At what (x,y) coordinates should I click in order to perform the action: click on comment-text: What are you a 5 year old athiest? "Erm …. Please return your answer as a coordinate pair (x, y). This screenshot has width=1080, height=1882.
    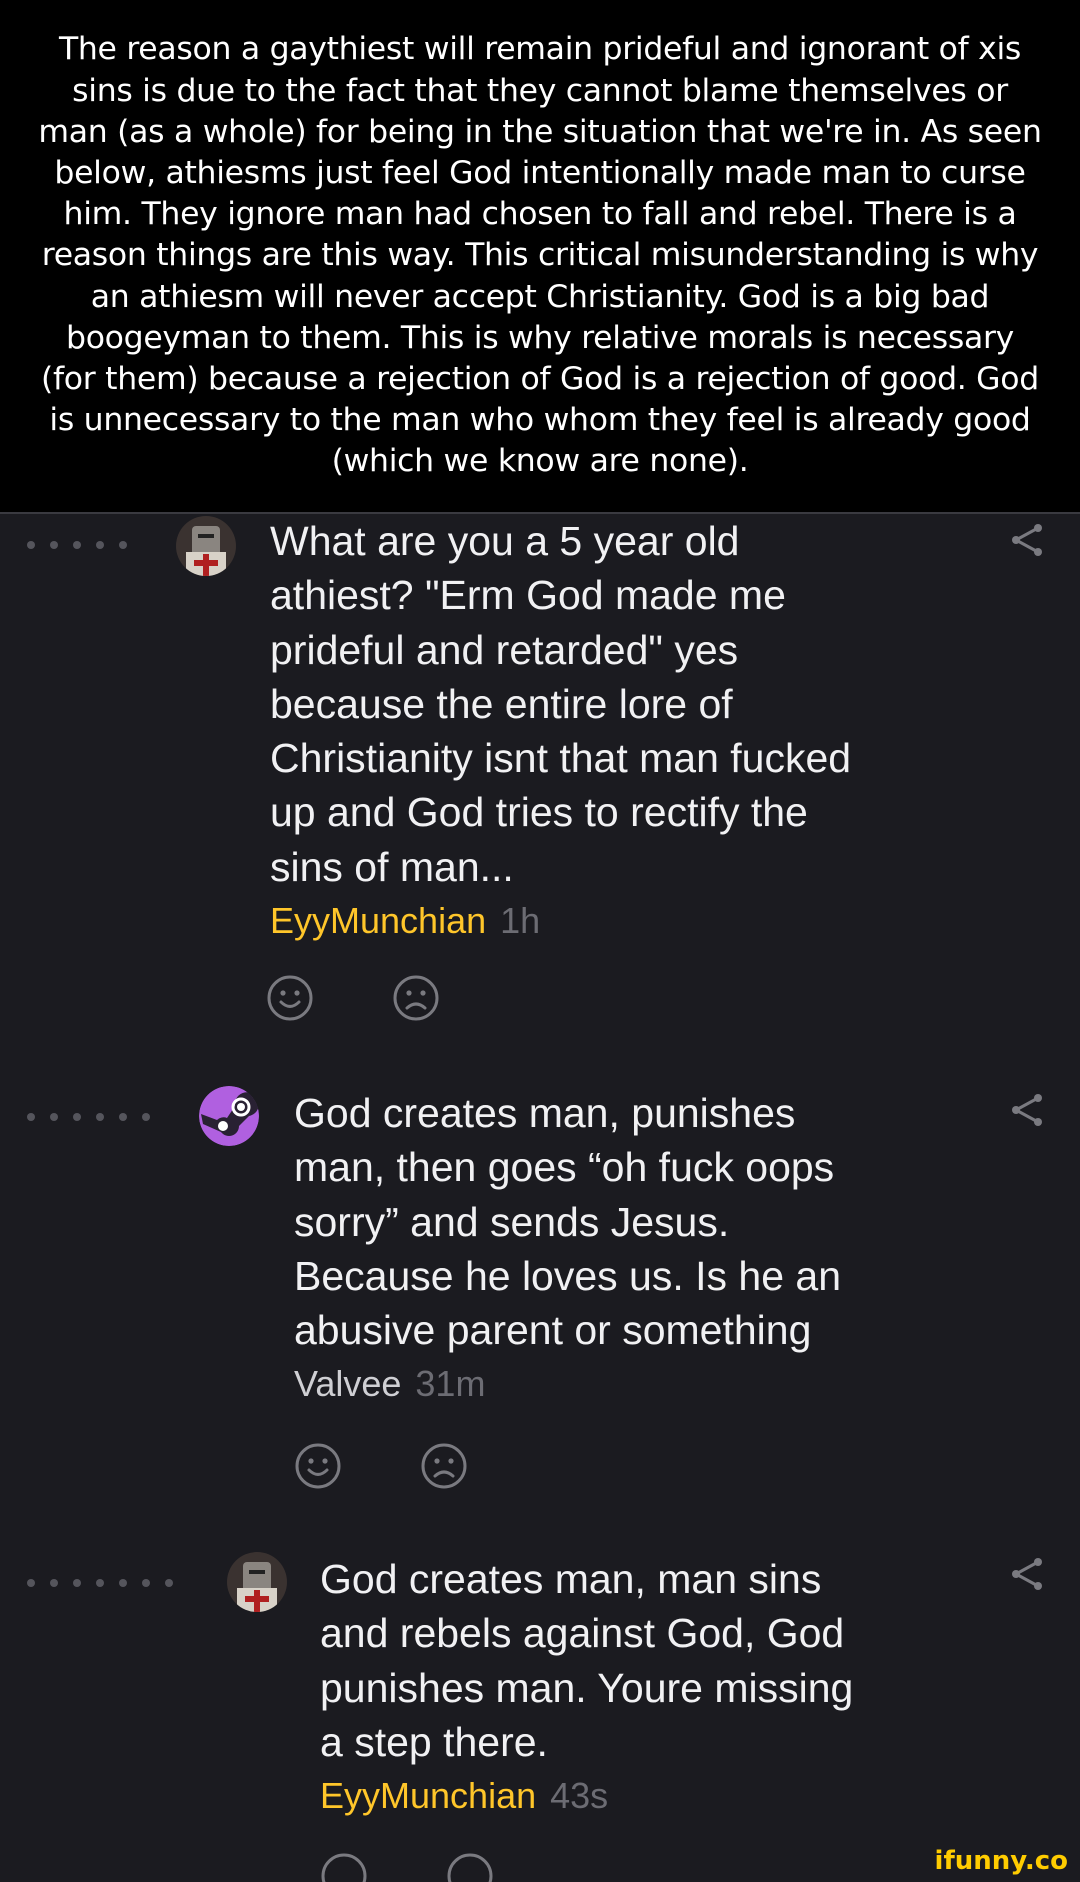
    Looking at the image, I should click on (561, 704).